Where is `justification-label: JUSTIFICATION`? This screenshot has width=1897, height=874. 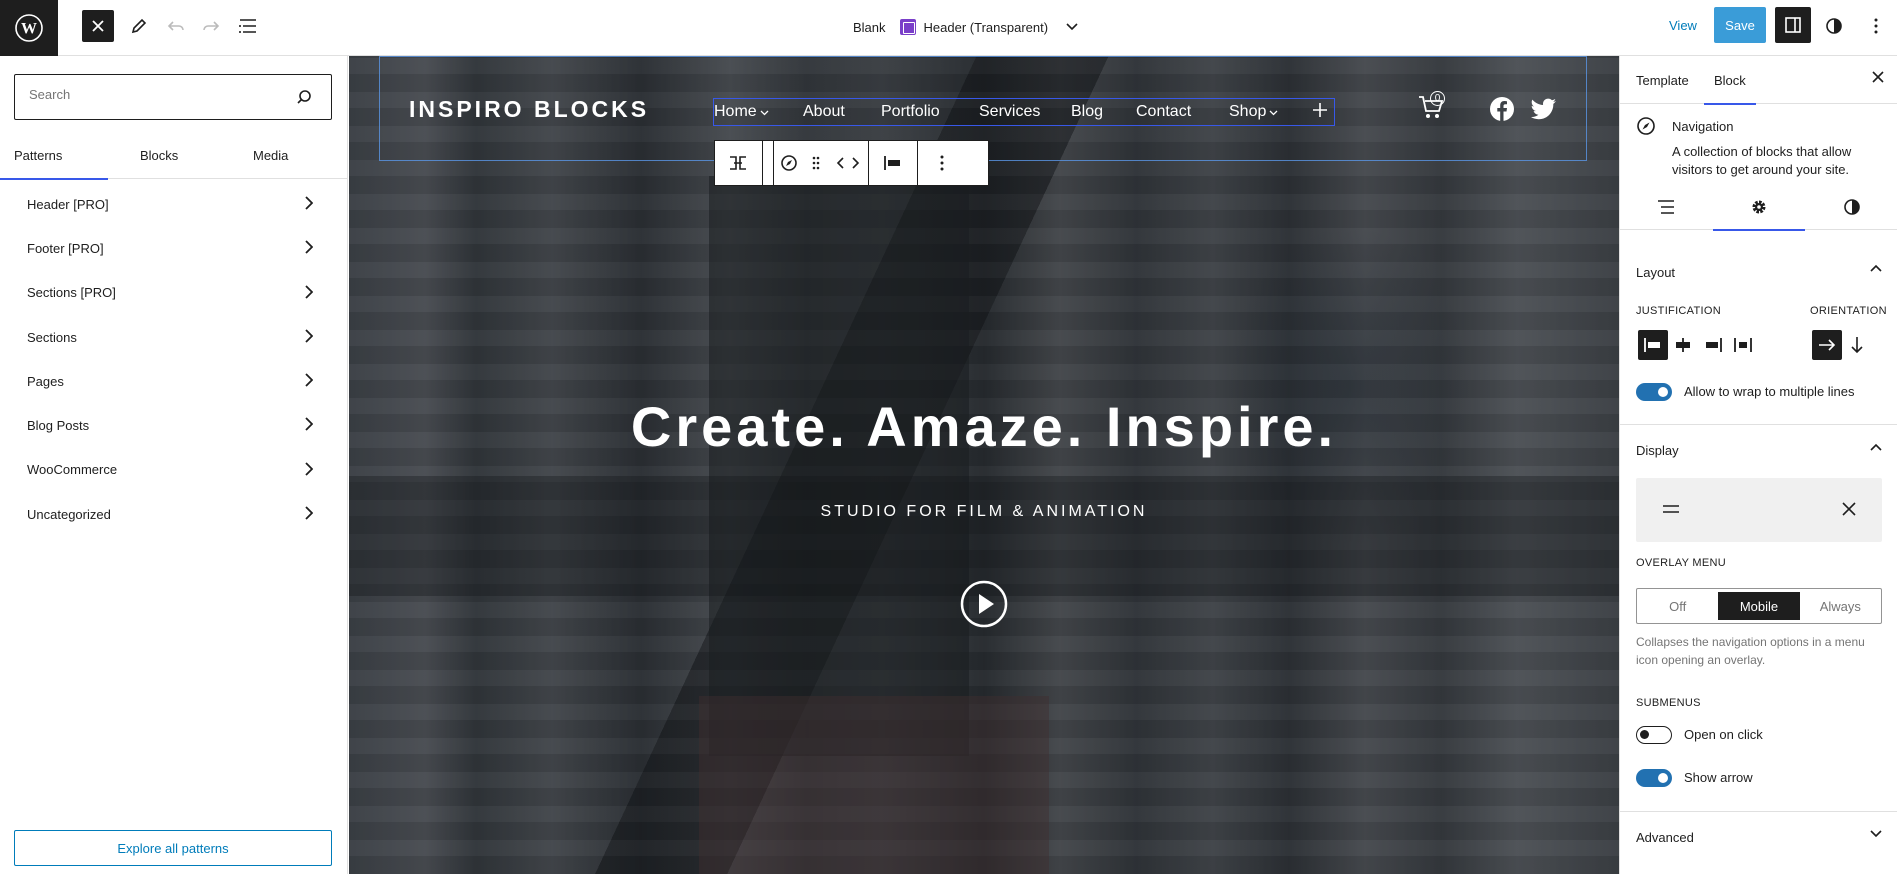 justification-label: JUSTIFICATION is located at coordinates (1678, 311).